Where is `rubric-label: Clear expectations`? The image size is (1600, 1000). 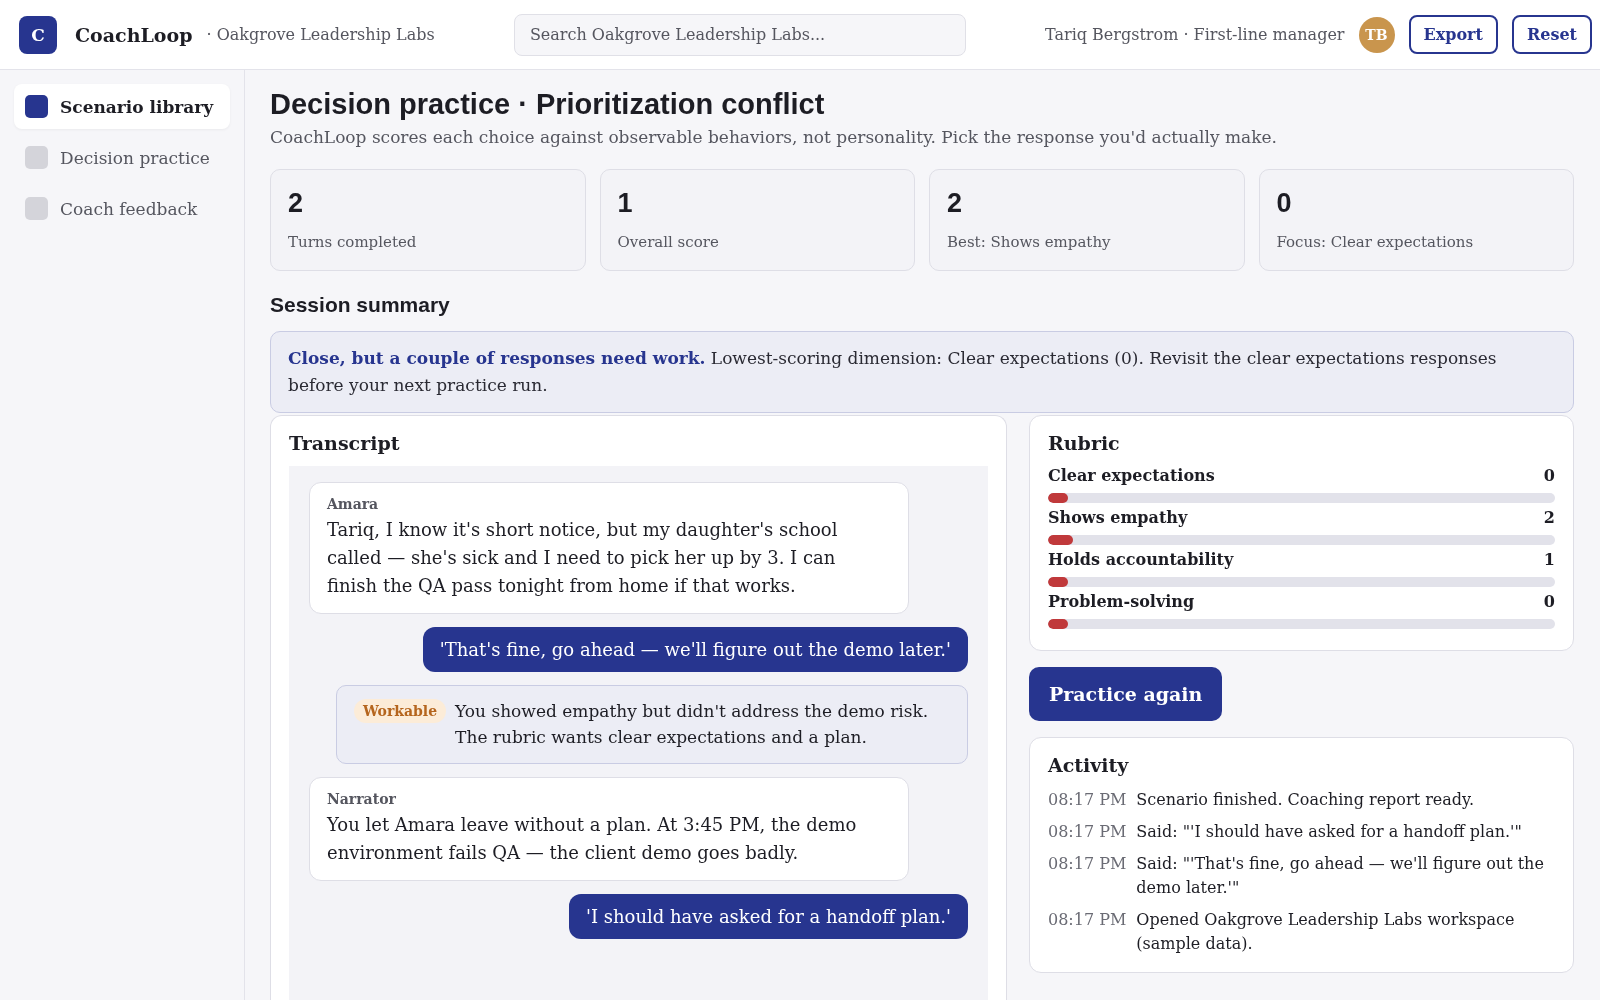
rubric-label: Clear expectations is located at coordinates (1131, 476).